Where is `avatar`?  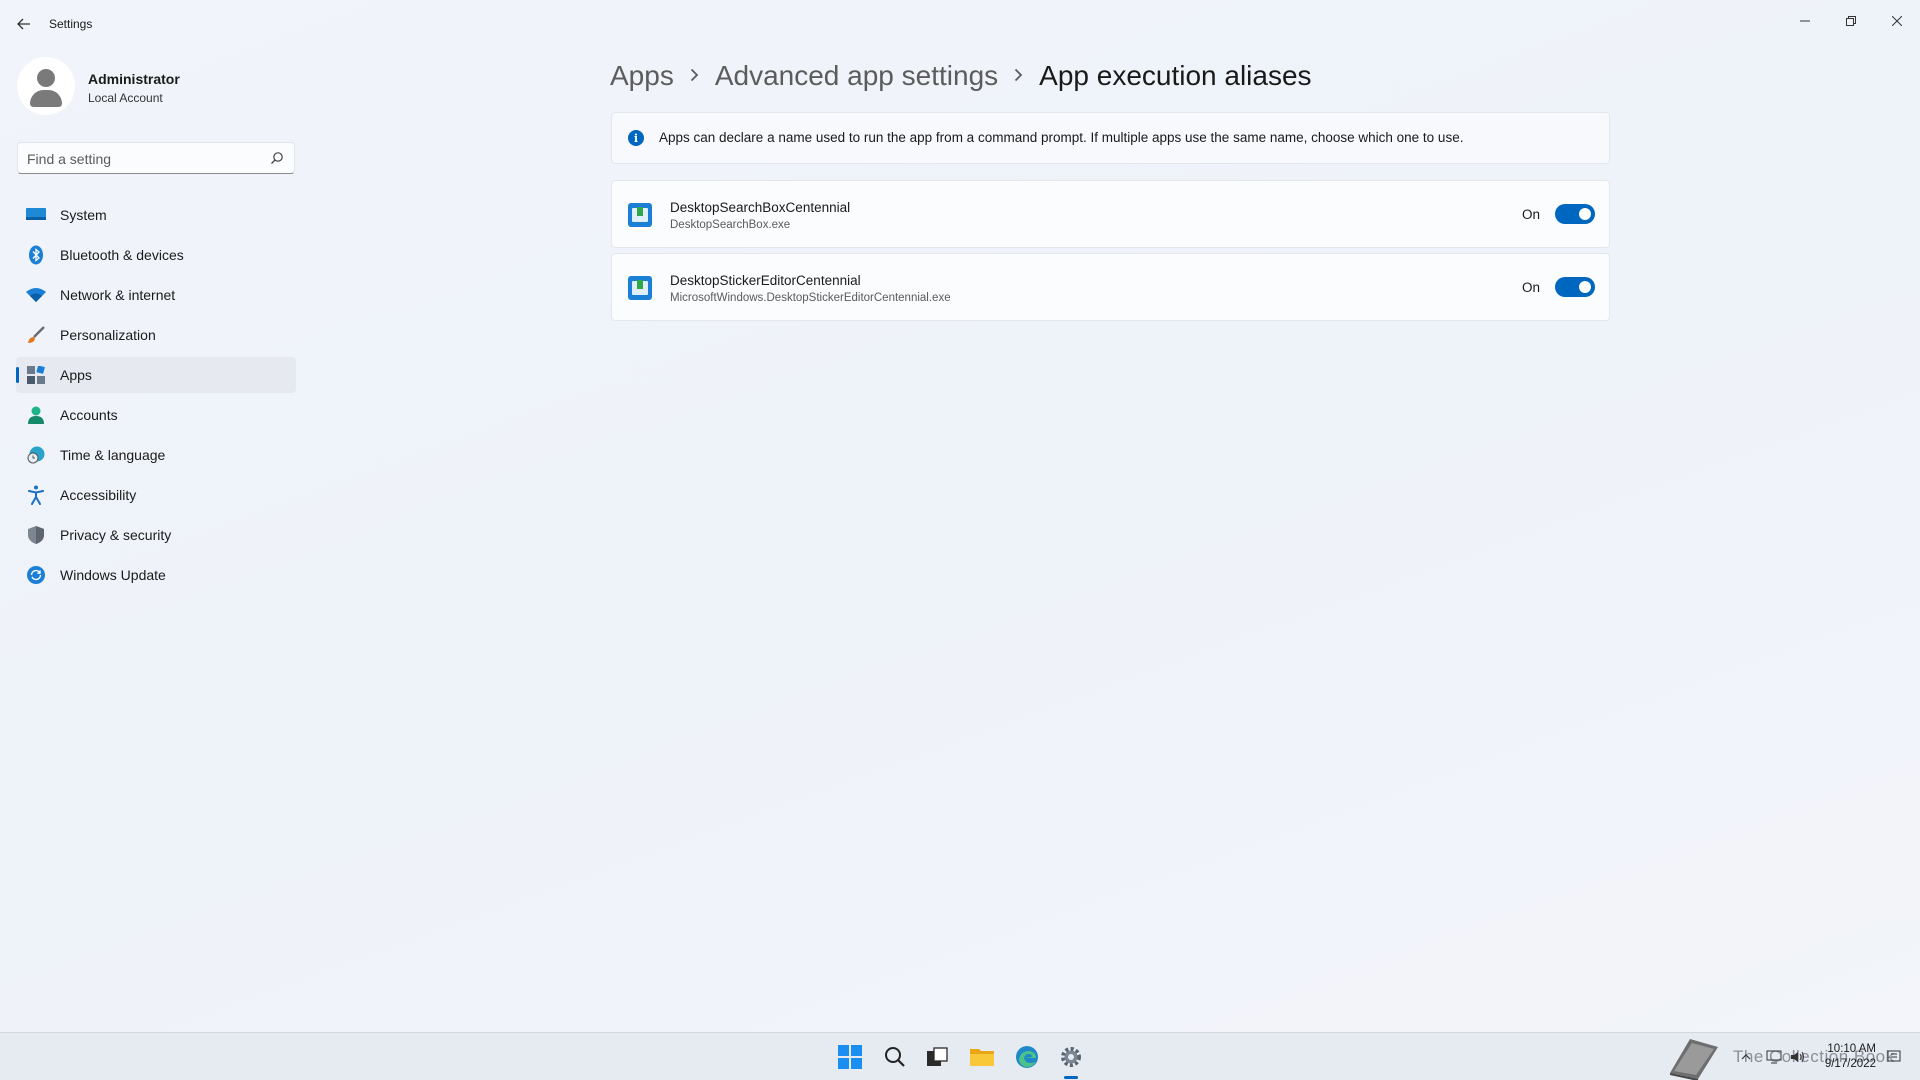
avatar is located at coordinates (46, 86).